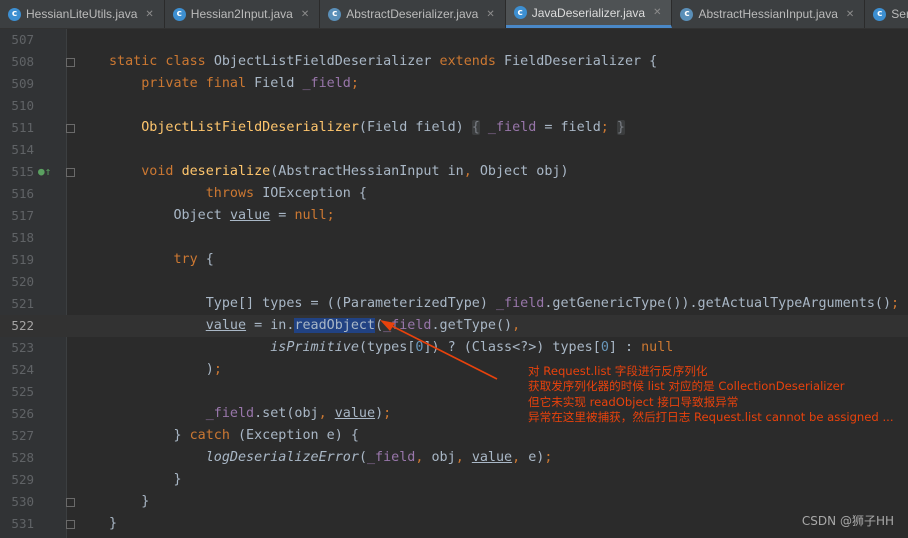 The image size is (908, 538). Describe the element at coordinates (22, 413) in the screenshot. I see `line-number: 526` at that location.